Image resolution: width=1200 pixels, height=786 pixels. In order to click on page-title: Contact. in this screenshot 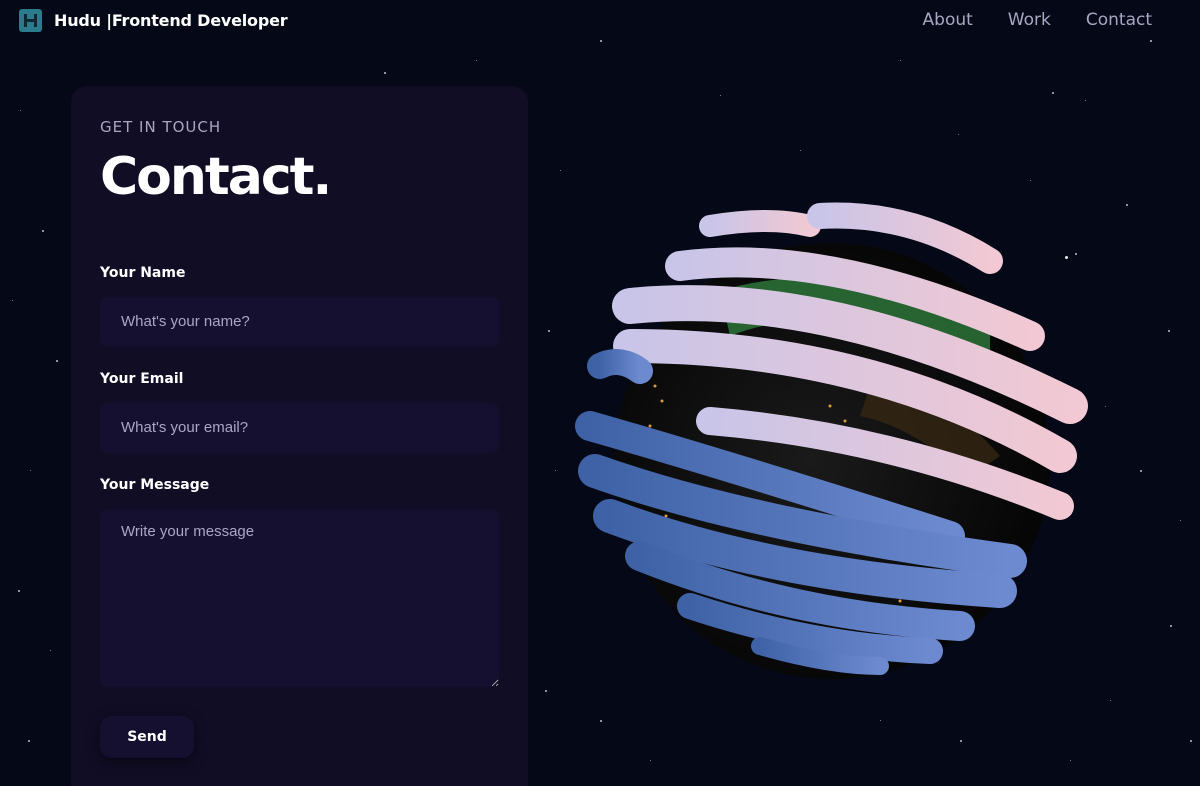, I will do `click(216, 177)`.